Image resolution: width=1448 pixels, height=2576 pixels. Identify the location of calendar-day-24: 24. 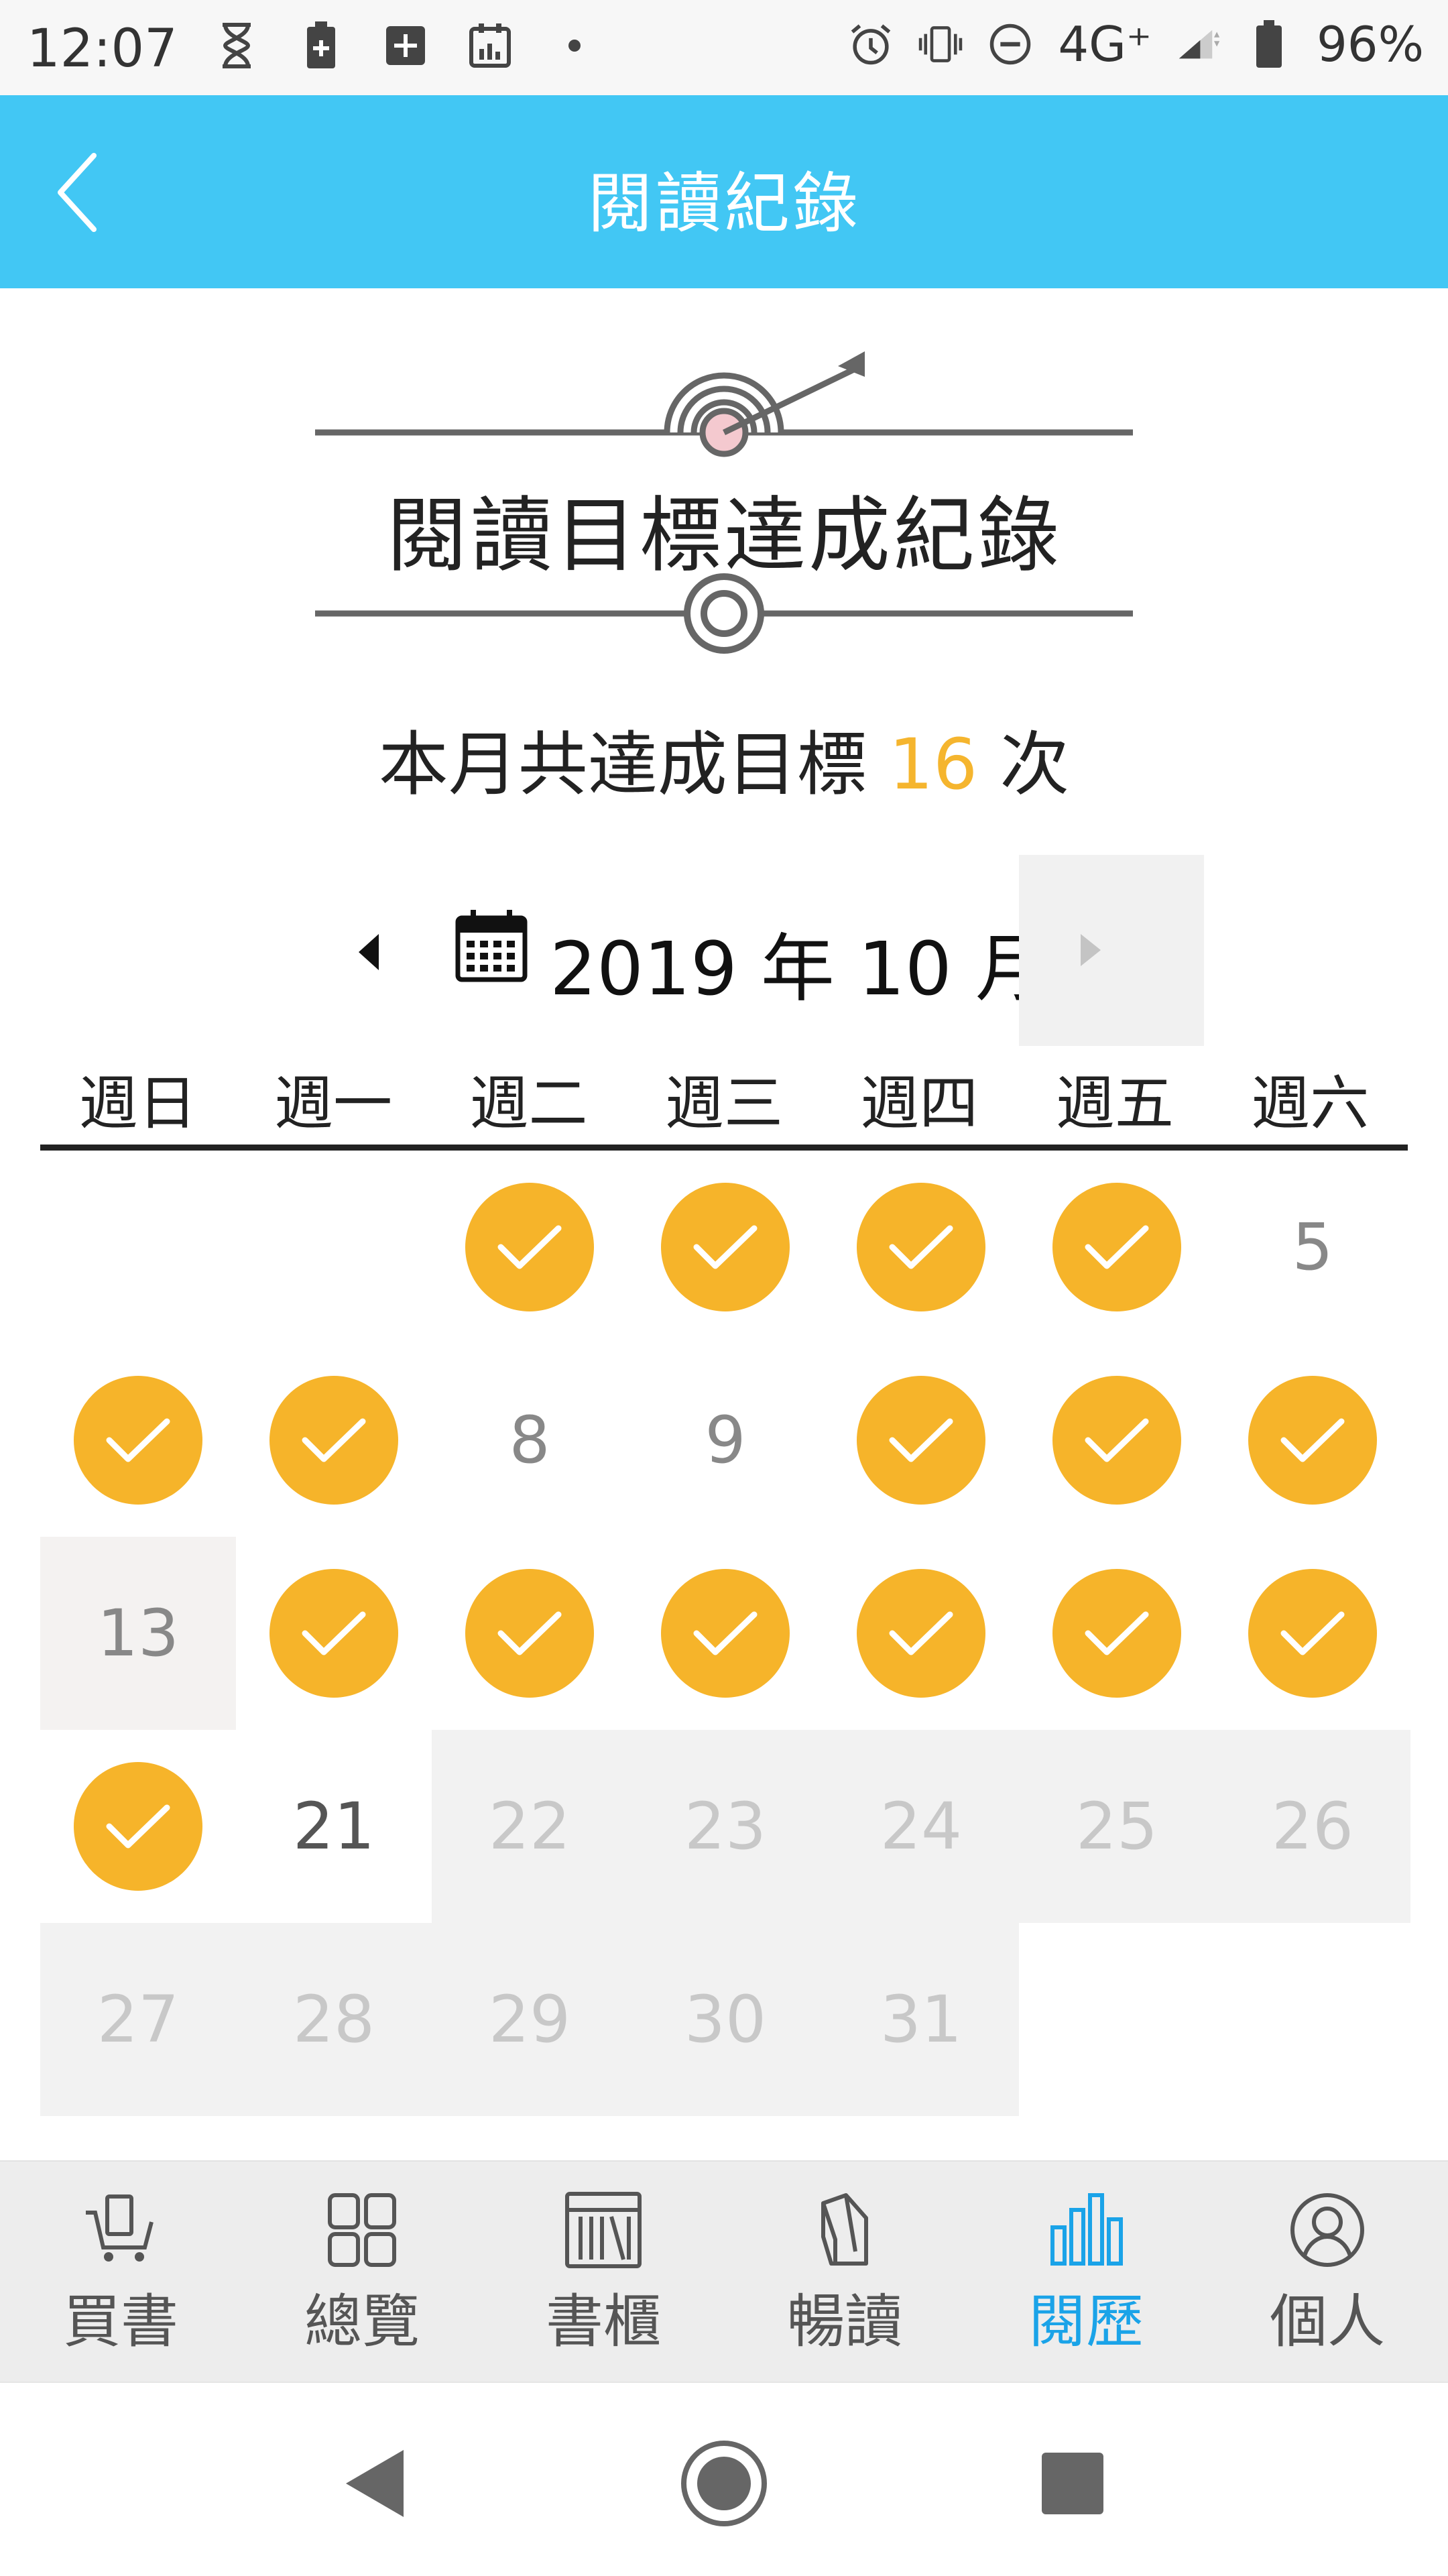
(921, 1826).